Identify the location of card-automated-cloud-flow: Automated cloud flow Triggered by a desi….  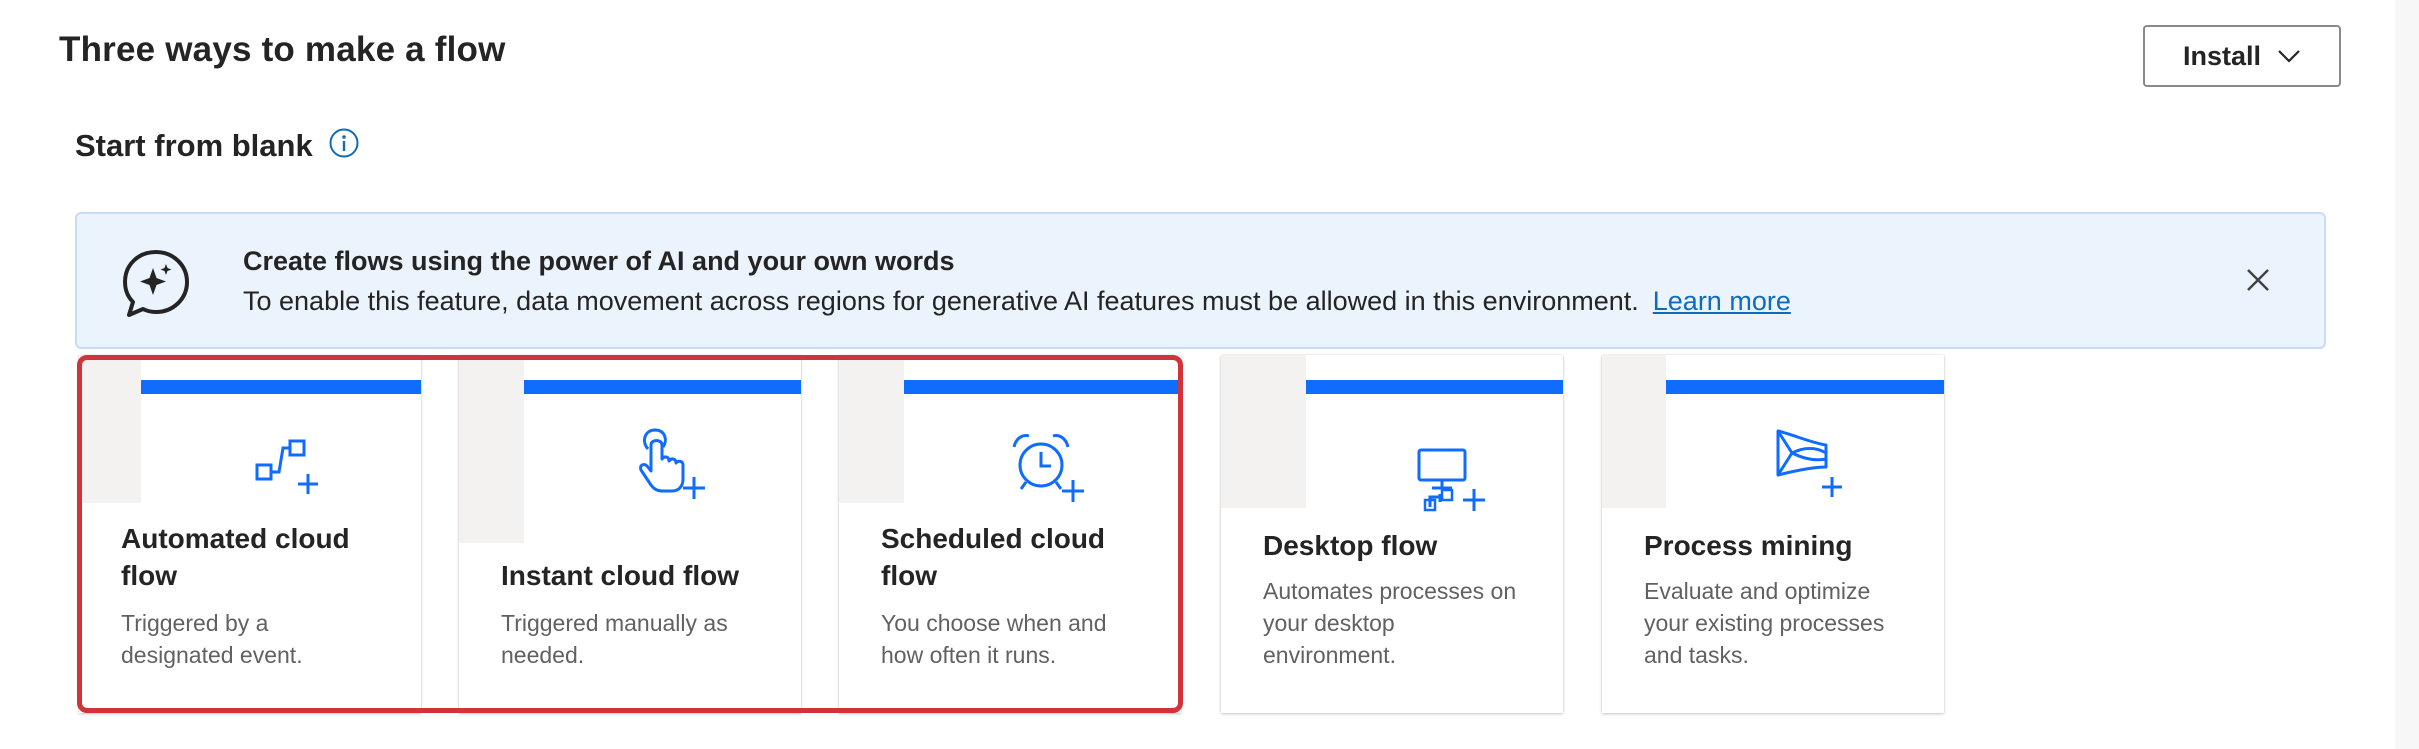
(250, 534).